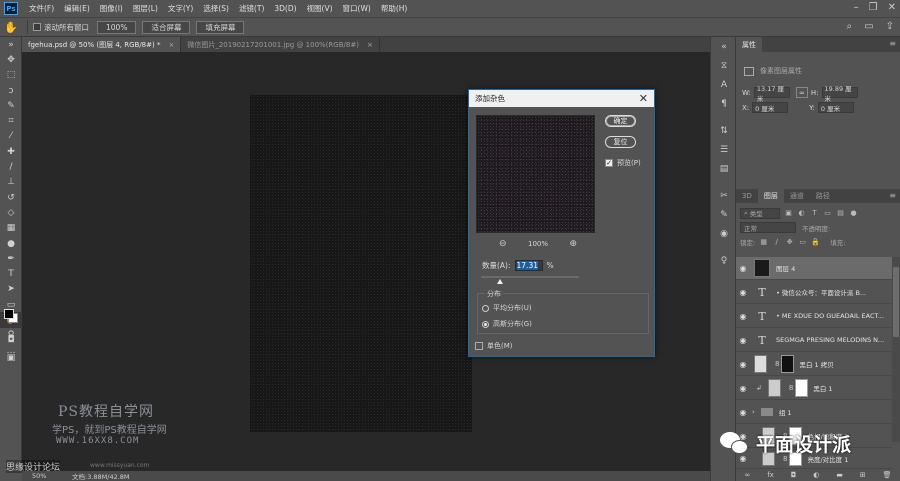 This screenshot has height=481, width=900. Describe the element at coordinates (794, 475) in the screenshot. I see `add-mask-icon: ◘` at that location.